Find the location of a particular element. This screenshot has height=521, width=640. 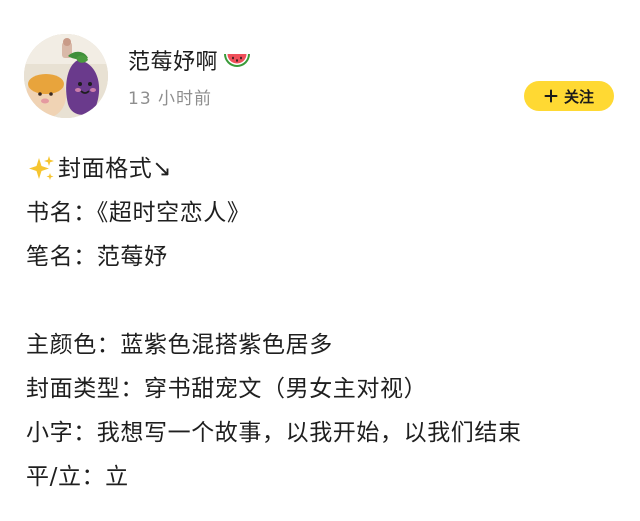

post-heading-text: 封面格式↘ is located at coordinates (115, 169).